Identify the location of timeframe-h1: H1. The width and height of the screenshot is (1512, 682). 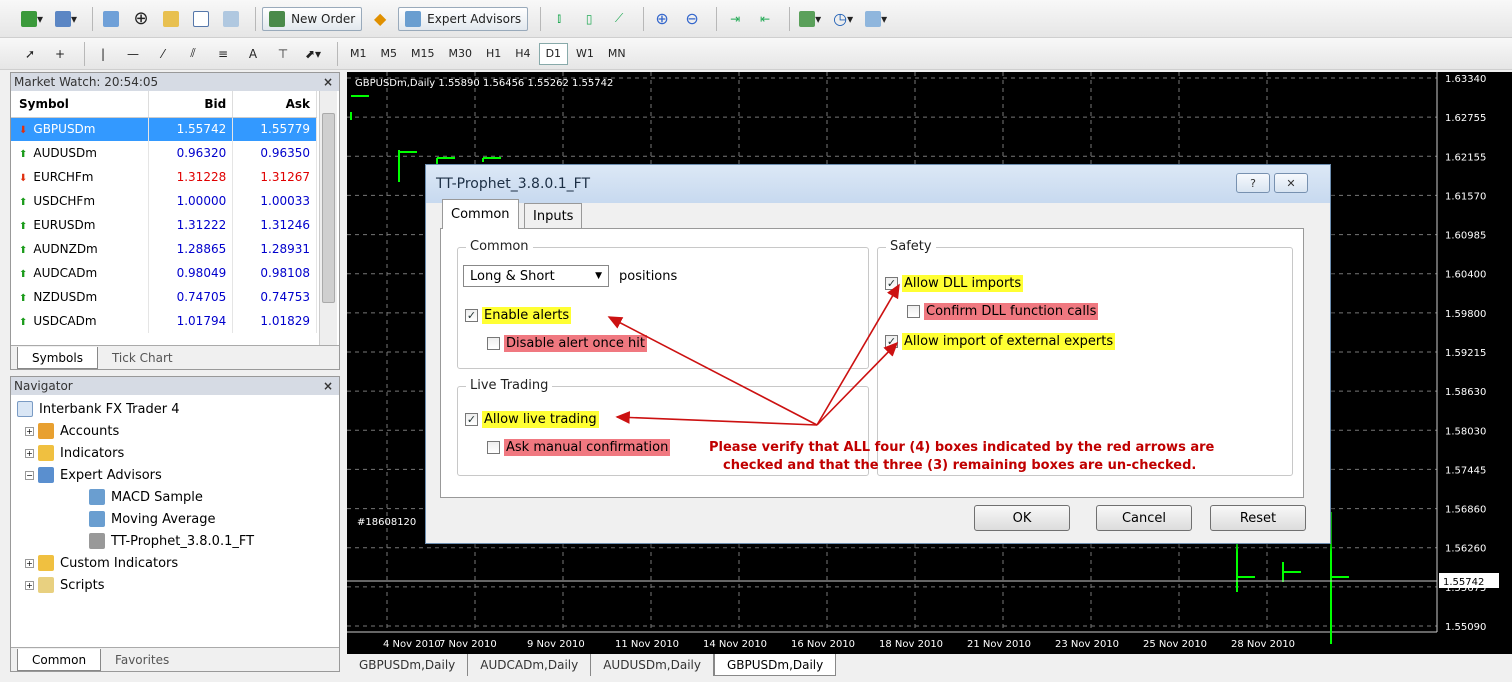
(493, 54).